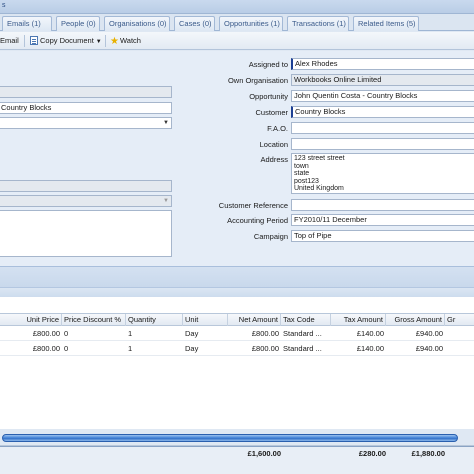  What do you see at coordinates (382, 205) in the screenshot?
I see `customer-reference-field` at bounding box center [382, 205].